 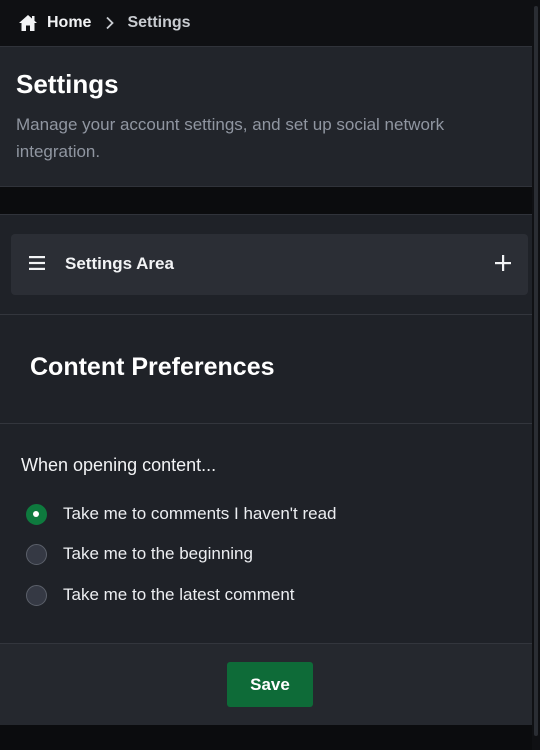 What do you see at coordinates (269, 264) in the screenshot?
I see `settings-area-bar: Settings Area` at bounding box center [269, 264].